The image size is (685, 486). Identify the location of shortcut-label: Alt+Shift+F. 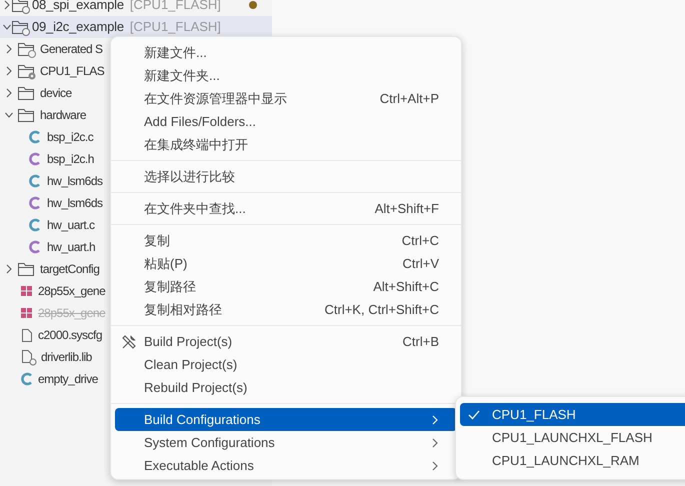
(406, 209).